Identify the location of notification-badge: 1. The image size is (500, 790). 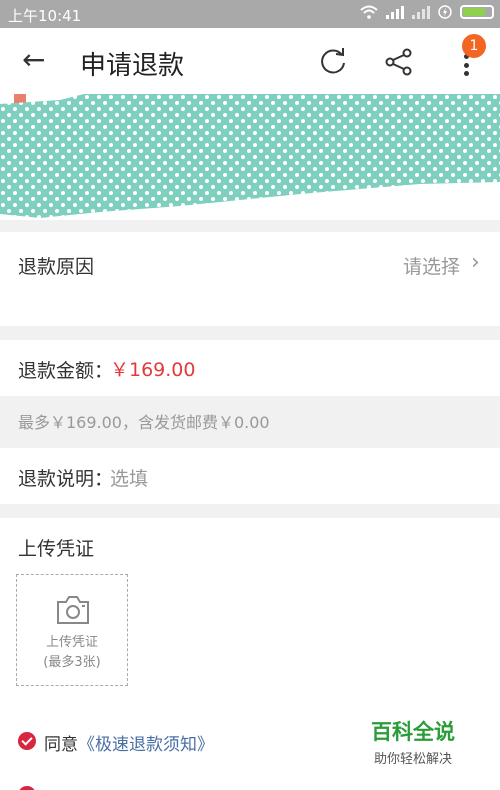
(474, 46).